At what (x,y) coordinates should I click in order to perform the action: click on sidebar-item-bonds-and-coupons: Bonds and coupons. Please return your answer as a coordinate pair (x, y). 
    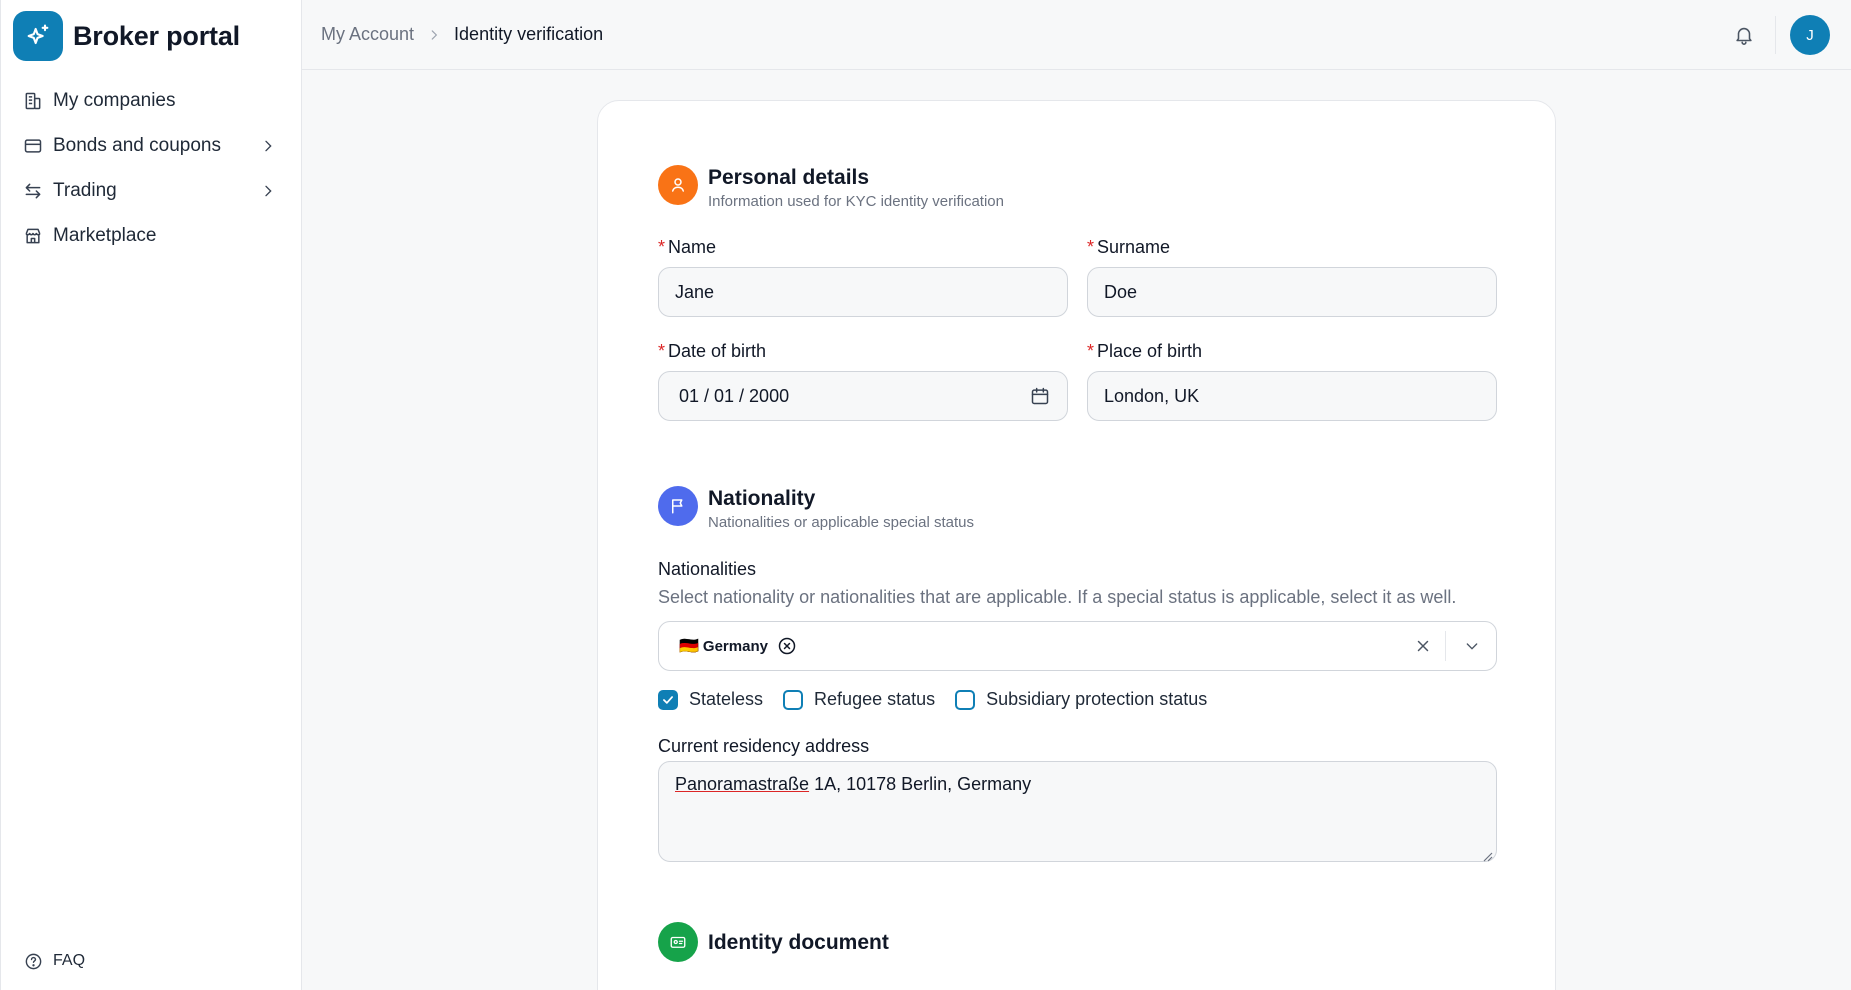
    Looking at the image, I should click on (151, 145).